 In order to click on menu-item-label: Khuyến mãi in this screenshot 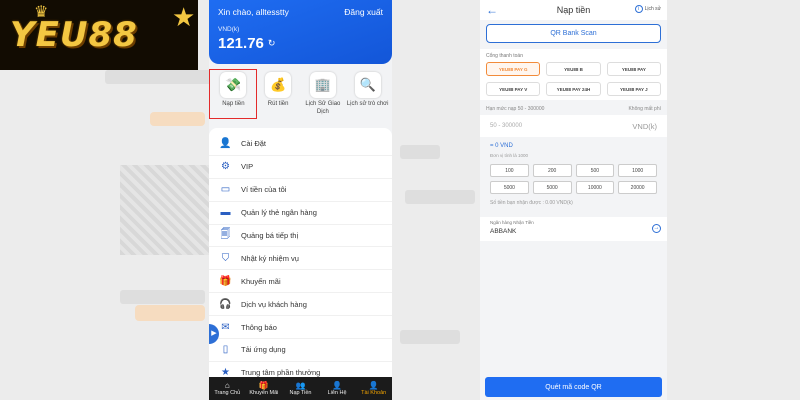, I will do `click(261, 281)`.